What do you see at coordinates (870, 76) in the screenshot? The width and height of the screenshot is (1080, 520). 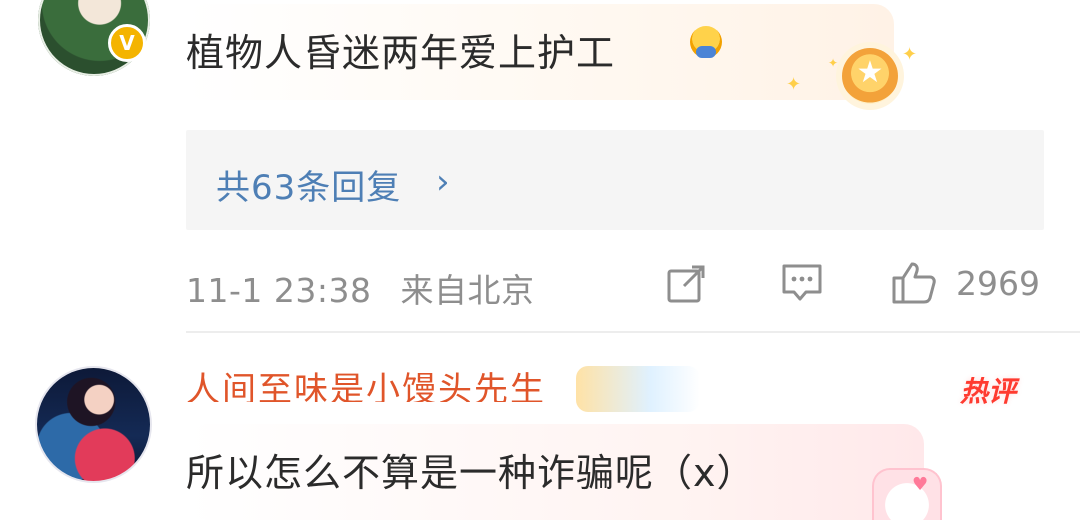 I see `gold-star-badge-icon: ★` at bounding box center [870, 76].